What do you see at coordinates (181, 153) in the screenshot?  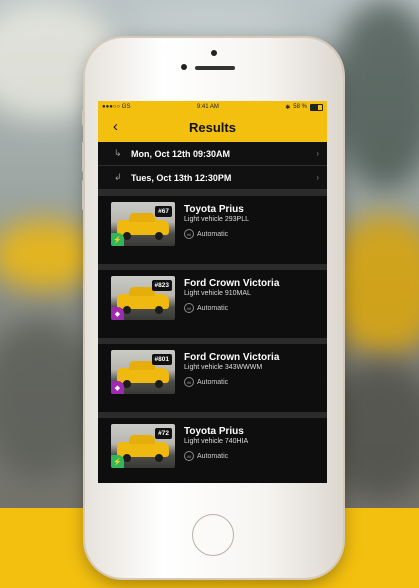 I see `pickup-date: Mon, Oct 12th 09:30AM` at bounding box center [181, 153].